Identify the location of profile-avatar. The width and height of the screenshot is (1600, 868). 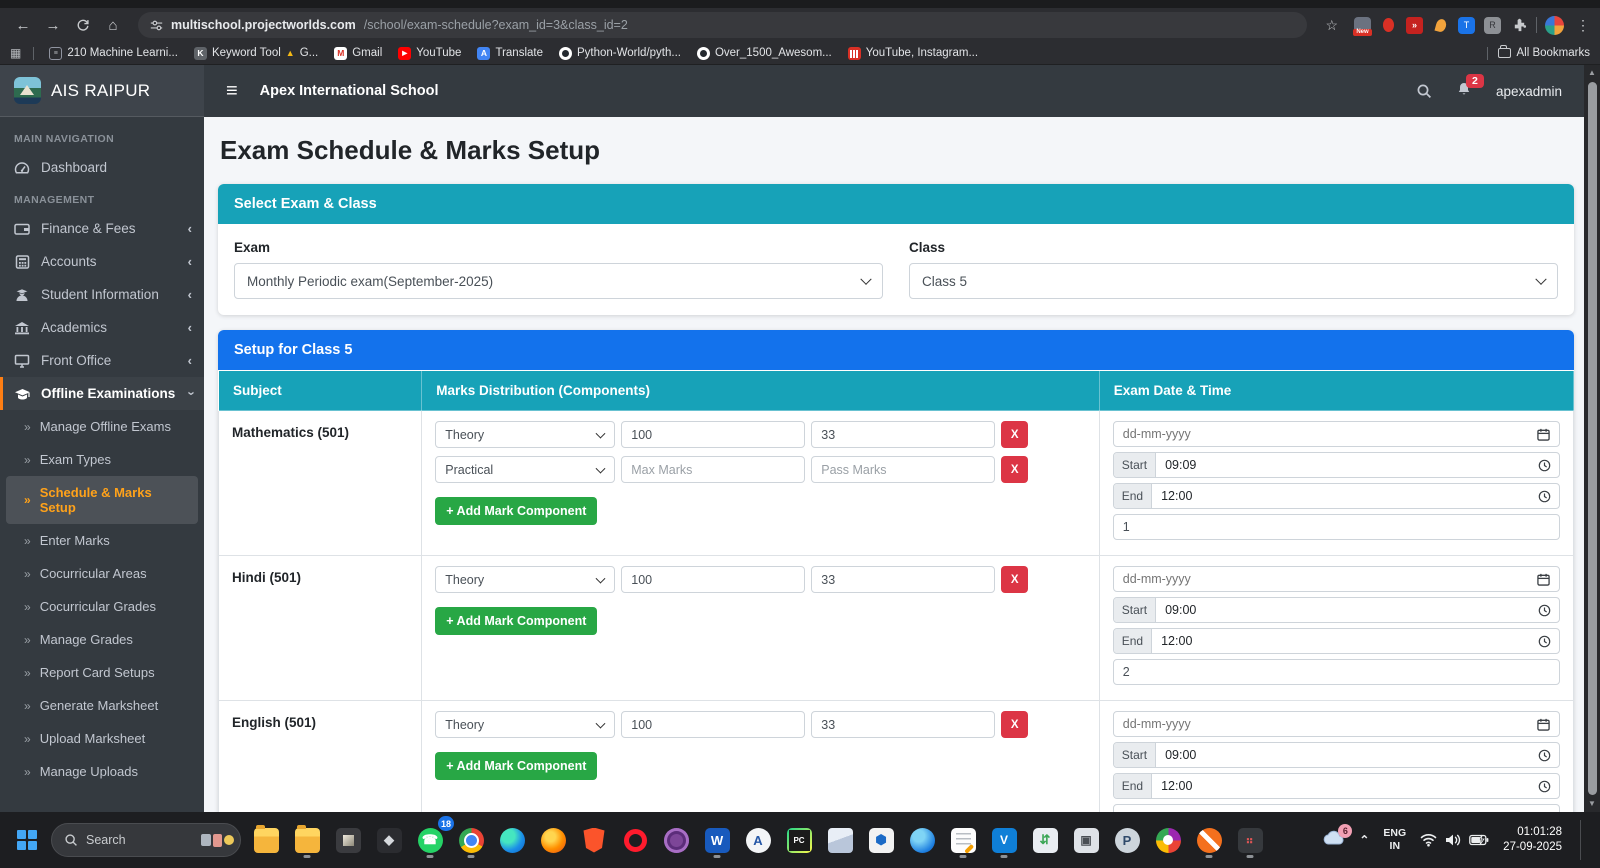
(1554, 25).